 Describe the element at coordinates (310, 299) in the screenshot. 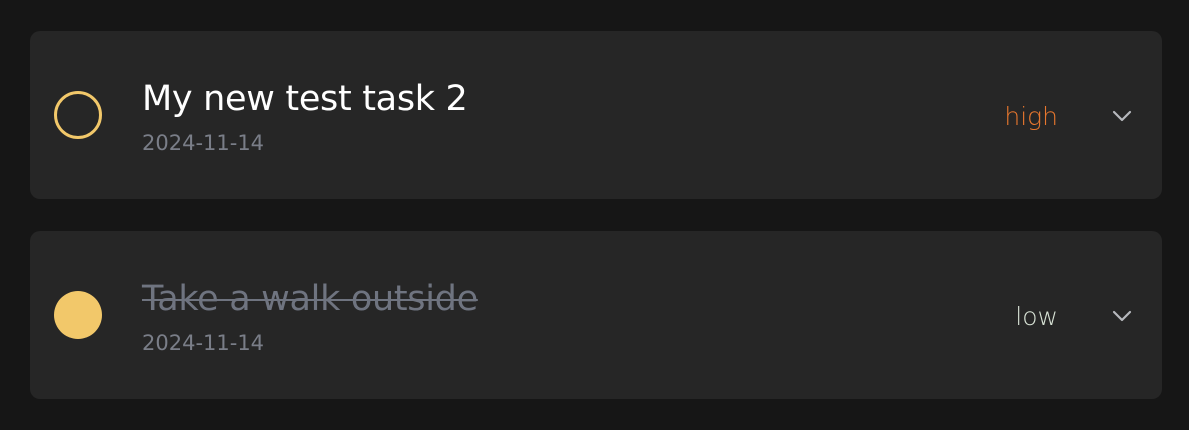

I see `task-title: Take a walk outside` at that location.